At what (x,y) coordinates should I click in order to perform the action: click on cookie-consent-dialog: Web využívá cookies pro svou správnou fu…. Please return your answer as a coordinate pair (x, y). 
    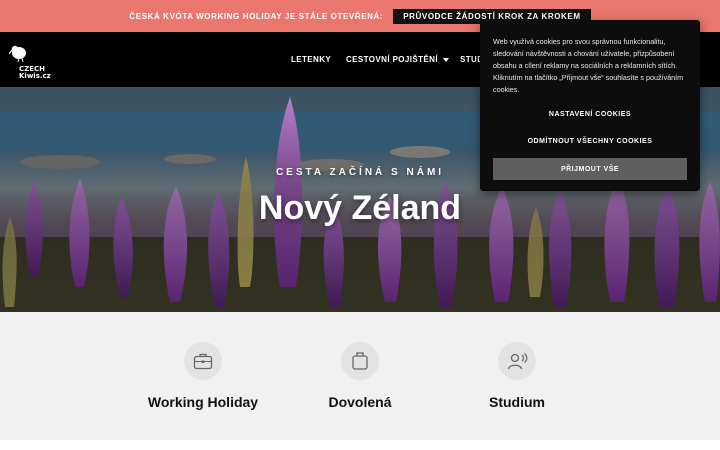
    Looking at the image, I should click on (590, 105).